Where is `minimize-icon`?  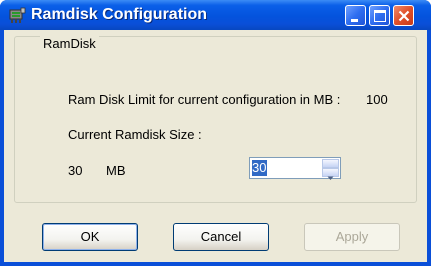 minimize-icon is located at coordinates (354, 20).